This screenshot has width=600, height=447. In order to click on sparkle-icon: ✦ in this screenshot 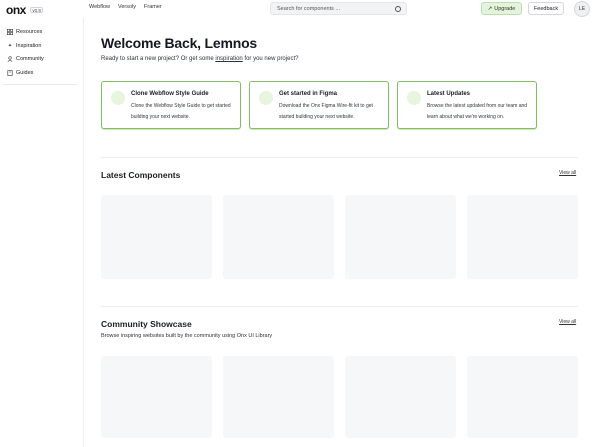, I will do `click(10, 46)`.